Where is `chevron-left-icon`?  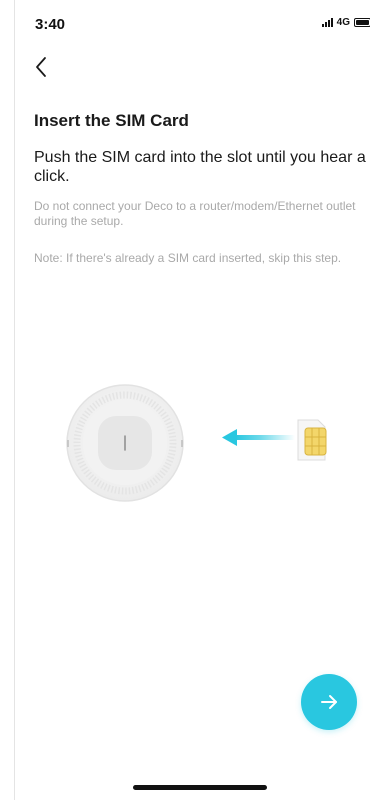
chevron-left-icon is located at coordinates (41, 67).